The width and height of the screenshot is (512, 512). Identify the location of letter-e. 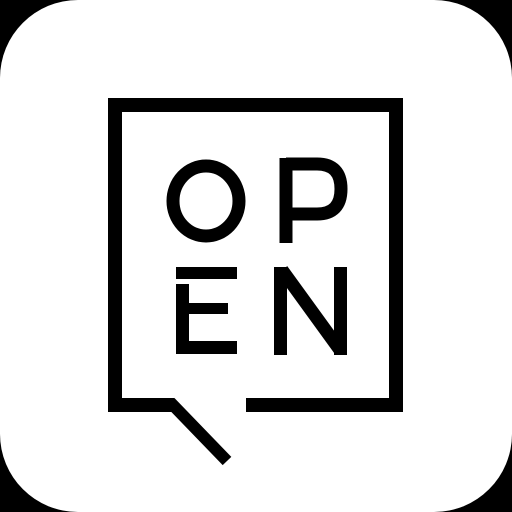
(206, 310).